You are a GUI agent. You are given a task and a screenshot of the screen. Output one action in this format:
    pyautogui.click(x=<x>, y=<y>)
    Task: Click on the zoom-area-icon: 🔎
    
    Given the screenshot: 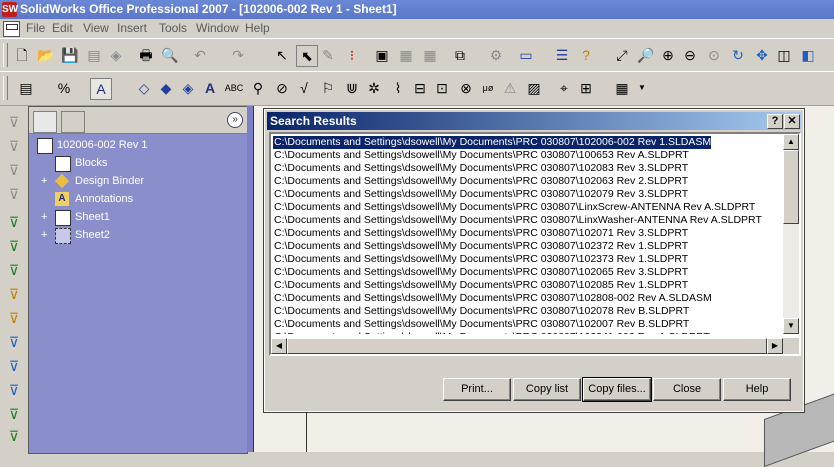 What is the action you would take?
    pyautogui.click(x=646, y=55)
    